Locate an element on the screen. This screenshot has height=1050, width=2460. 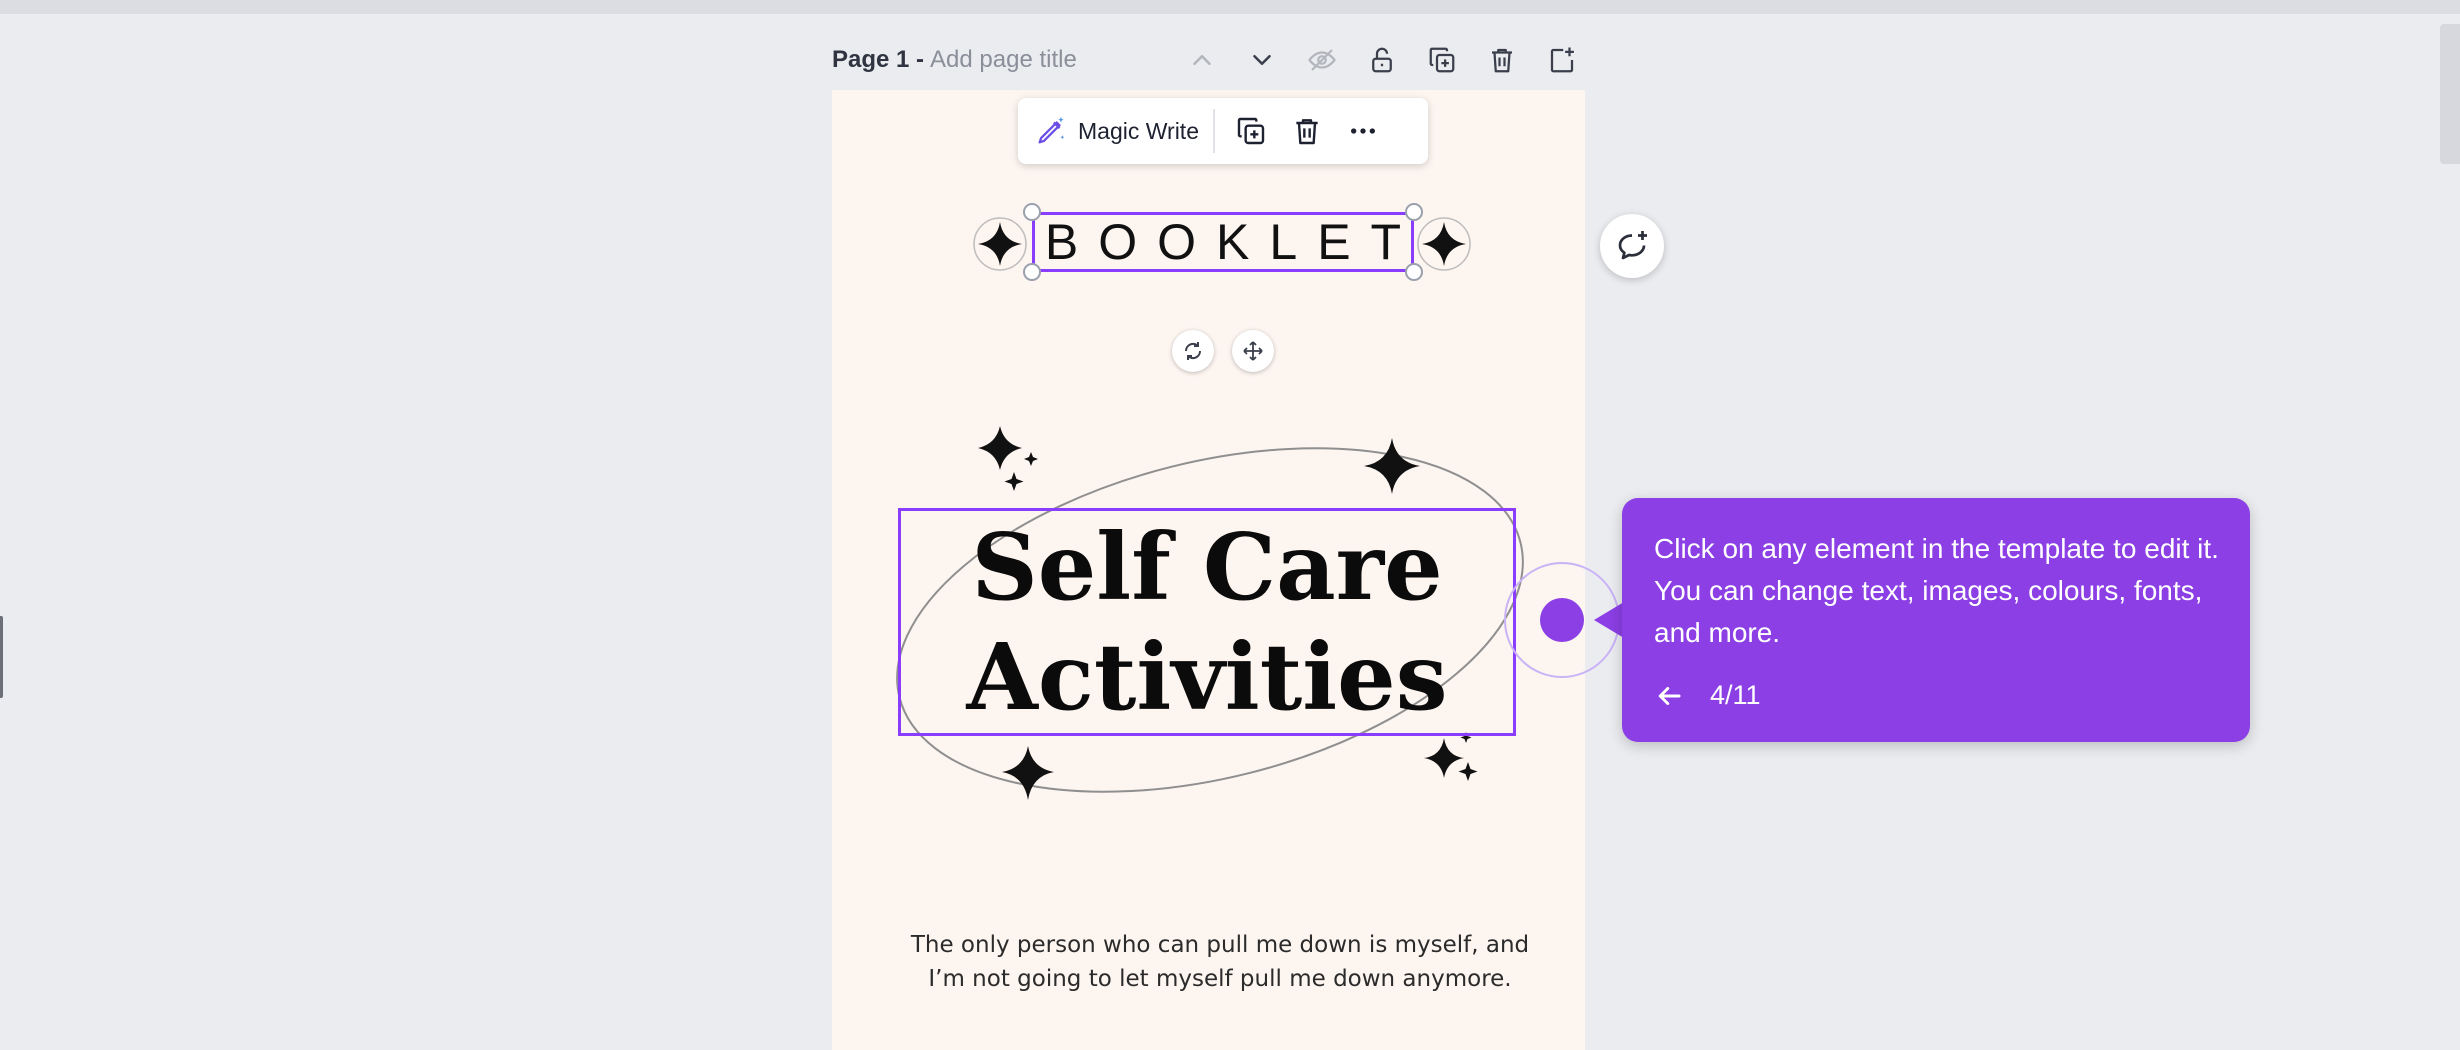
rotate-button is located at coordinates (1193, 351).